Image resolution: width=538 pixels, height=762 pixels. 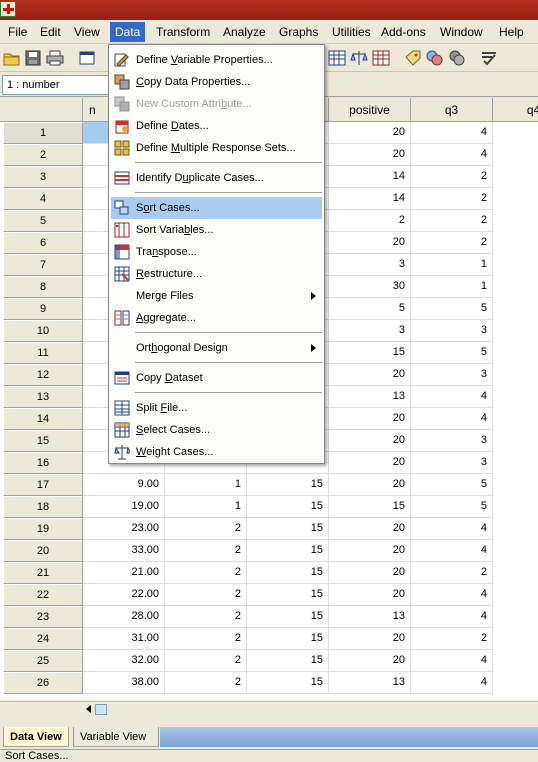 What do you see at coordinates (36, 737) in the screenshot?
I see `tab-data-view: Data View` at bounding box center [36, 737].